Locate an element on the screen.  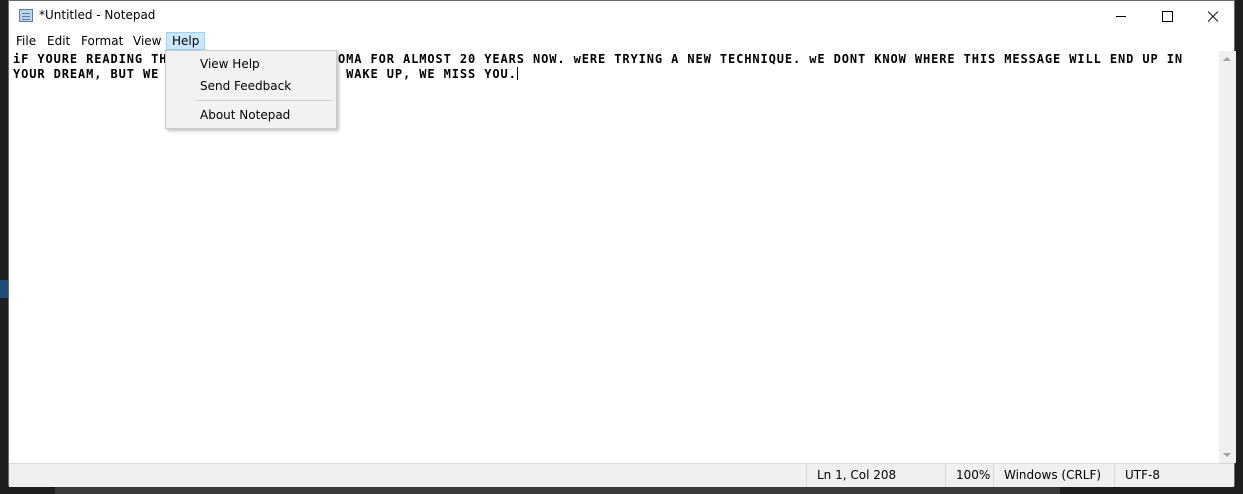
menu-separator is located at coordinates (264, 100).